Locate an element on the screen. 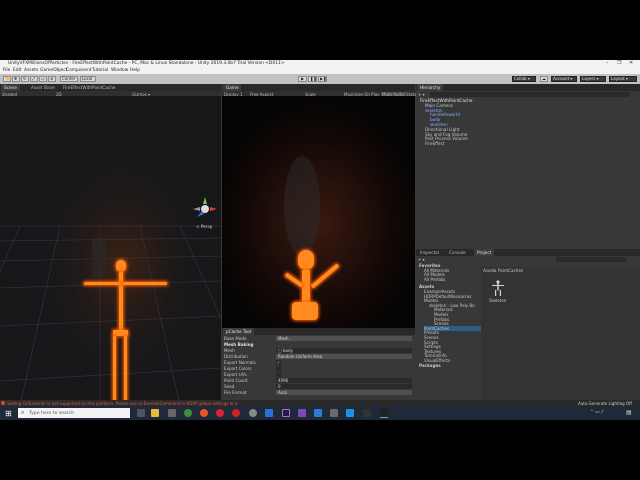 The height and width of the screenshot is (480, 640). tab-console: Console is located at coordinates (457, 252).